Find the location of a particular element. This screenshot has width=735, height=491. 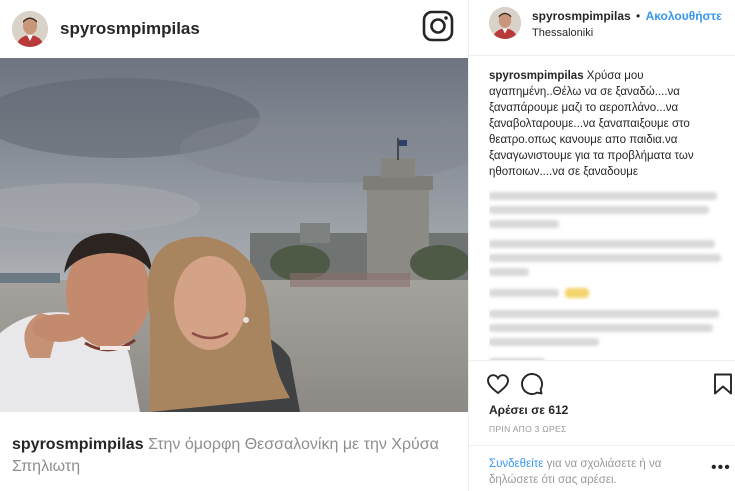

post-timestamp: ΠΡΙΝ ΑΠΟ 3 ΩΡΕΣ is located at coordinates (528, 429).